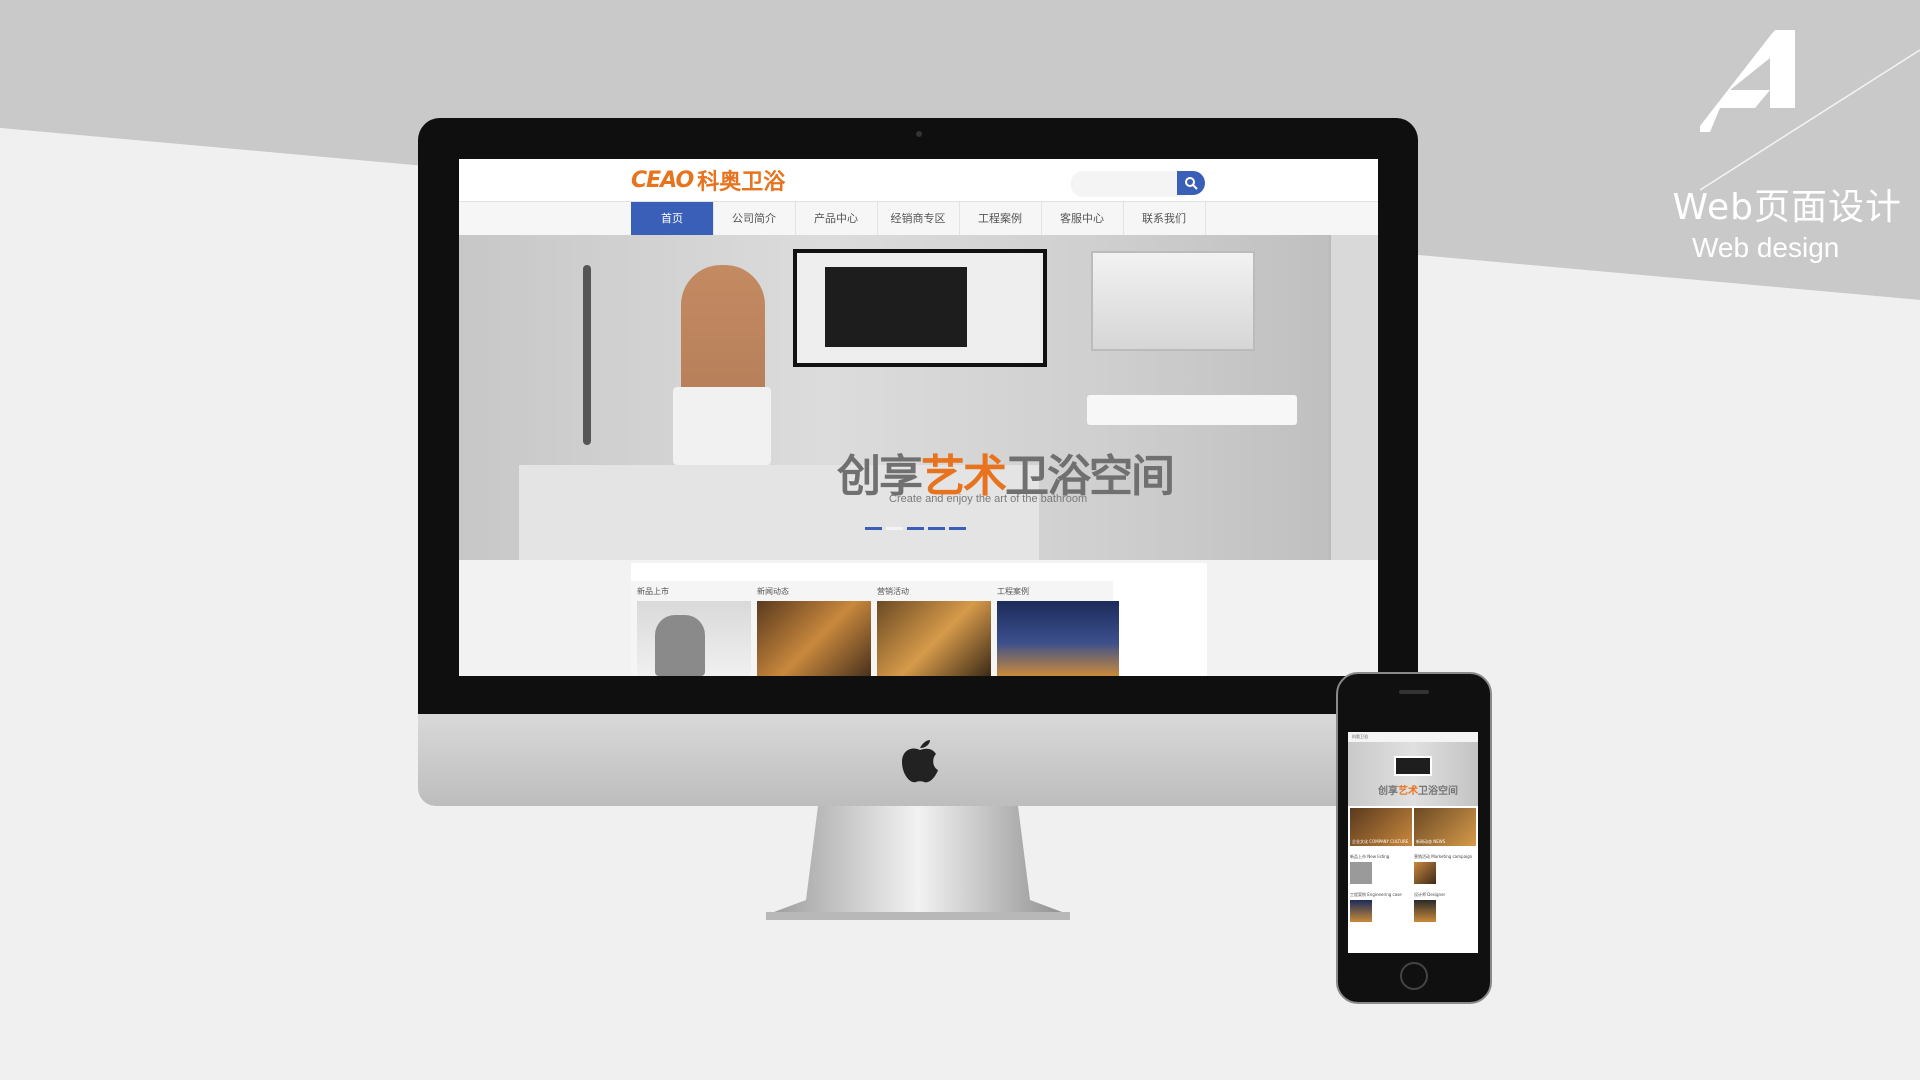  Describe the element at coordinates (662, 180) in the screenshot. I see `logo-text-en: CEAO` at that location.